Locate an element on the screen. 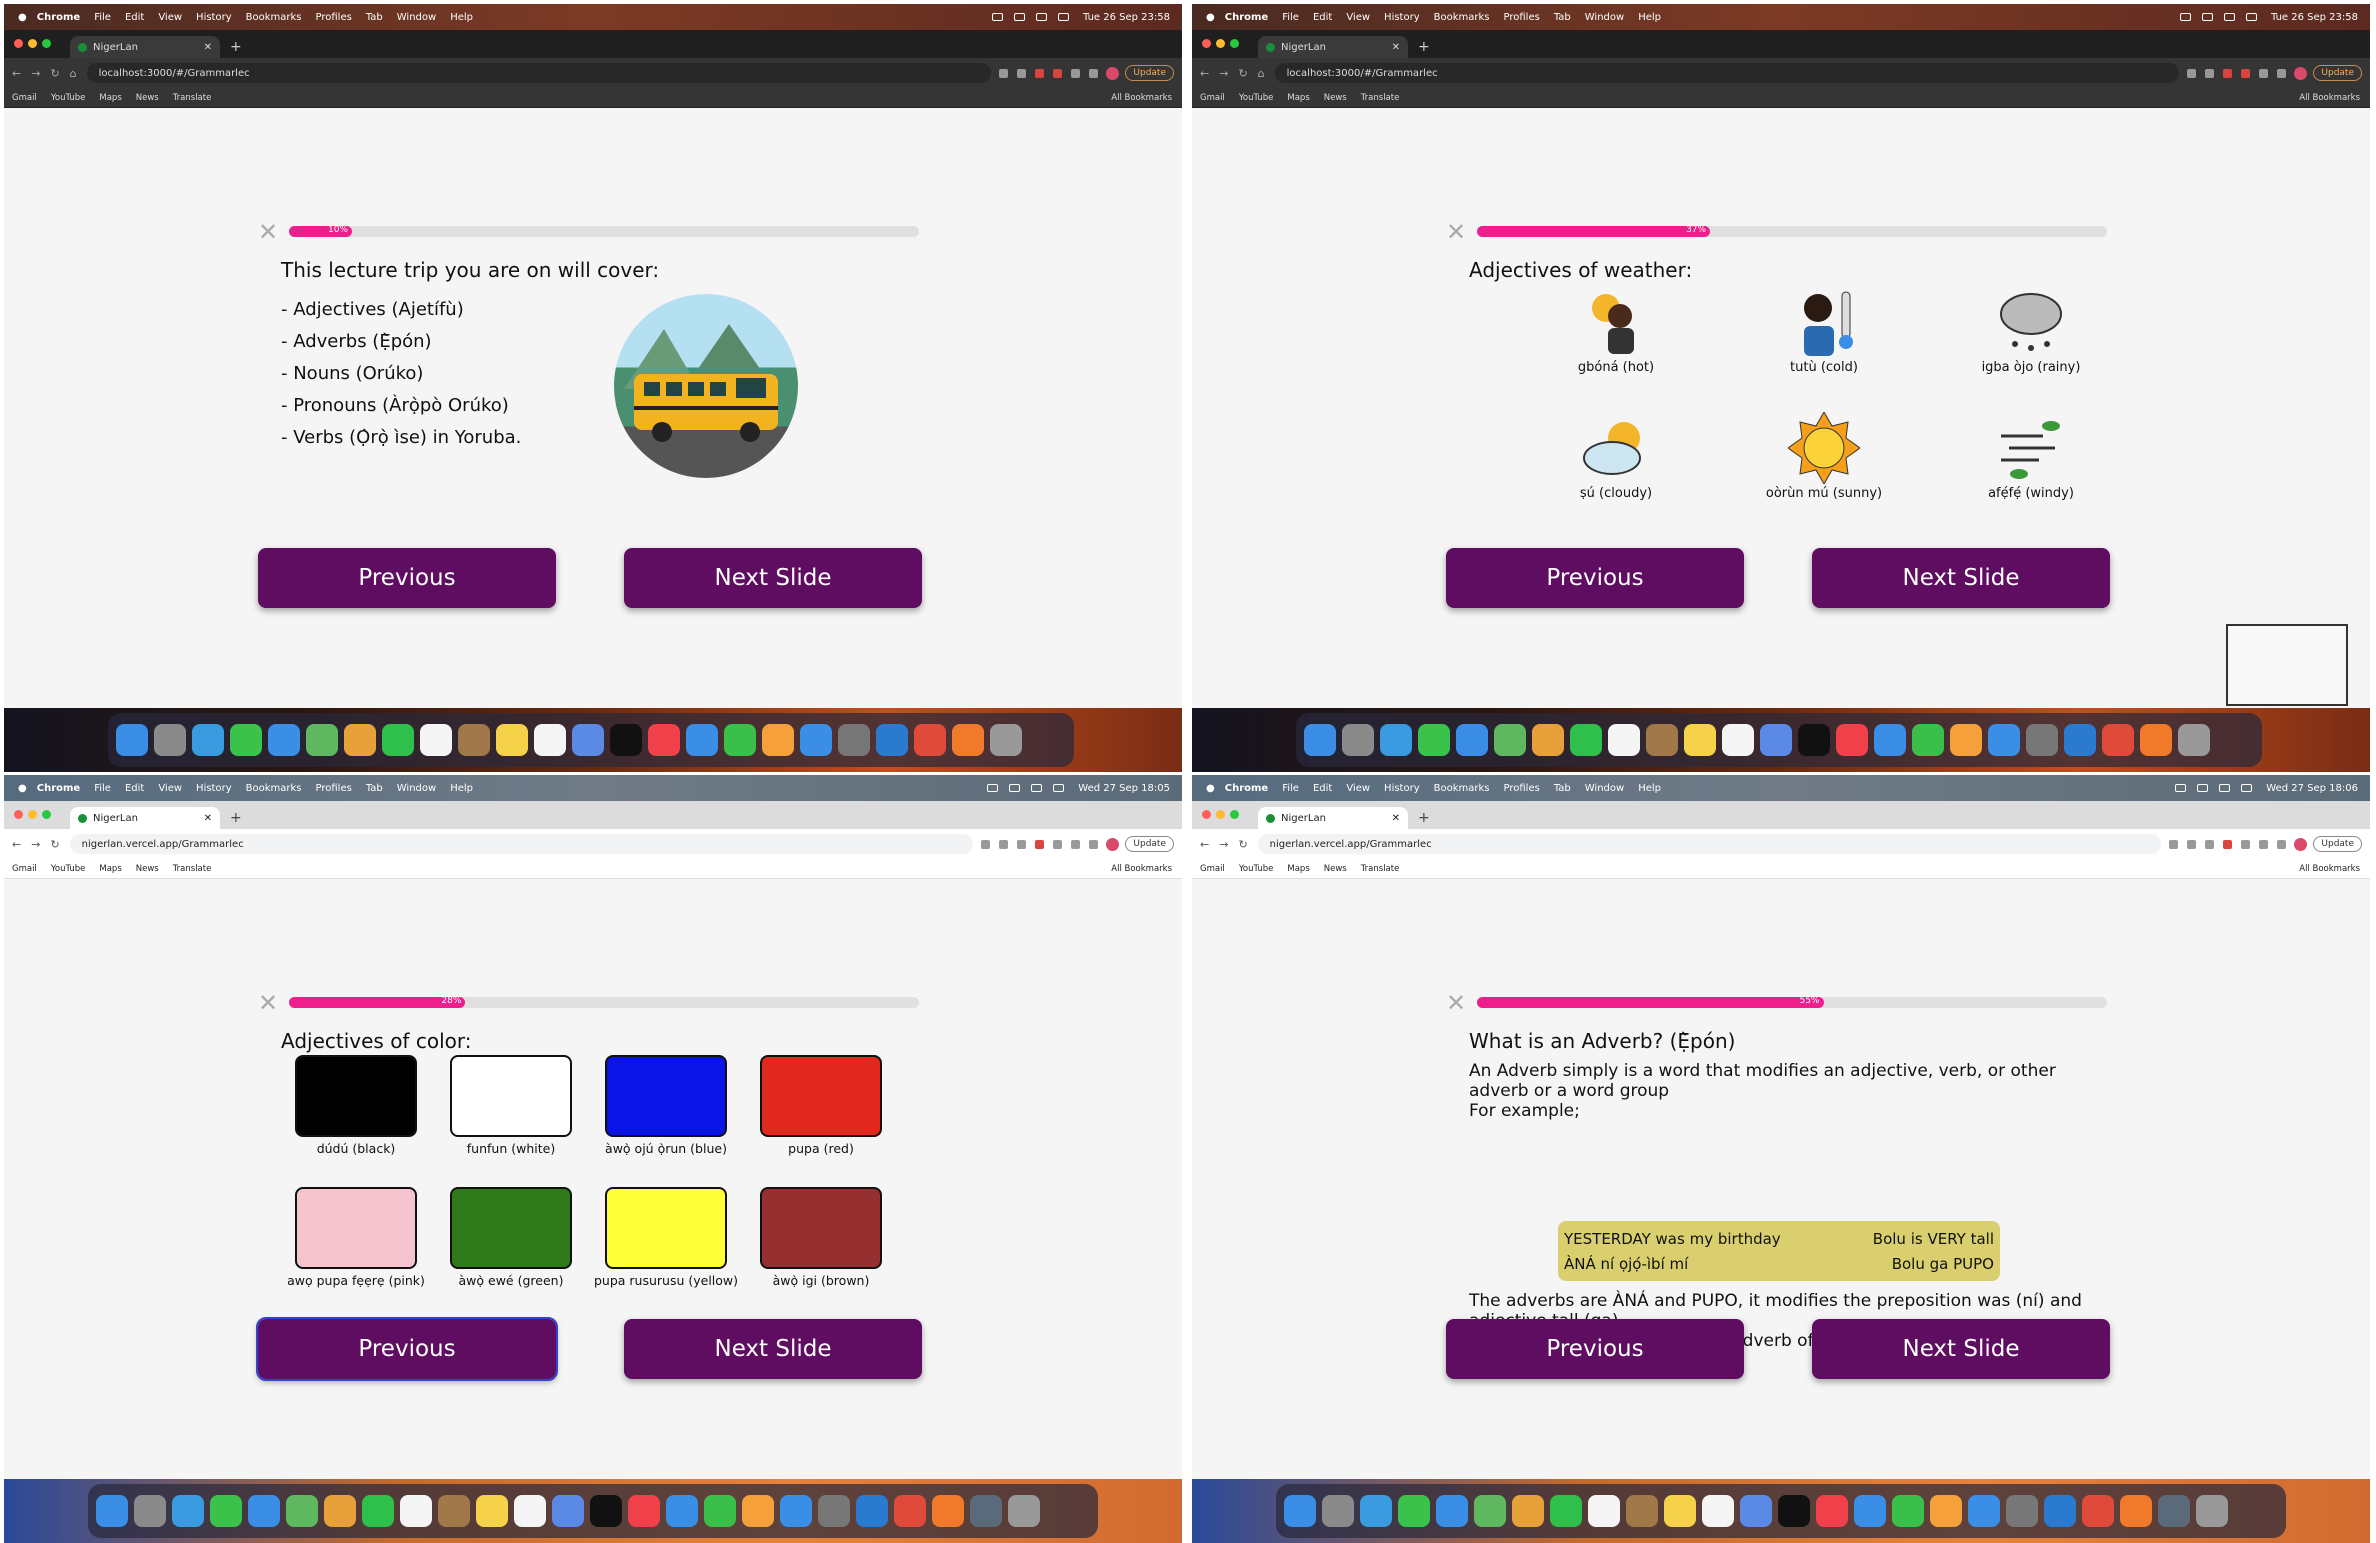 The height and width of the screenshot is (1543, 2376). notes-icon is located at coordinates (512, 740).